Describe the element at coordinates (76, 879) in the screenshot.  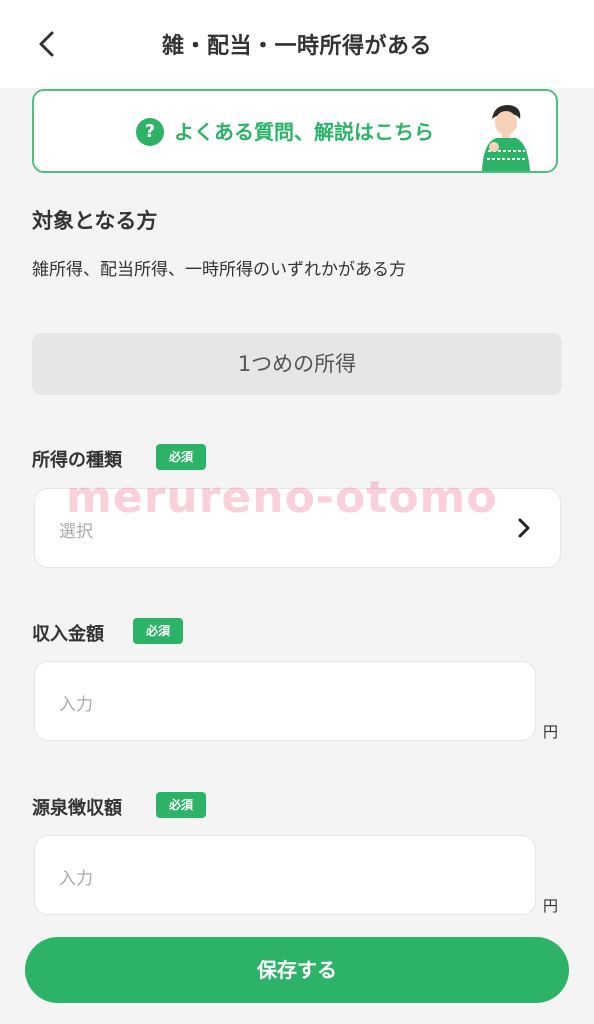
I see `withholding-placeholder: 入力` at that location.